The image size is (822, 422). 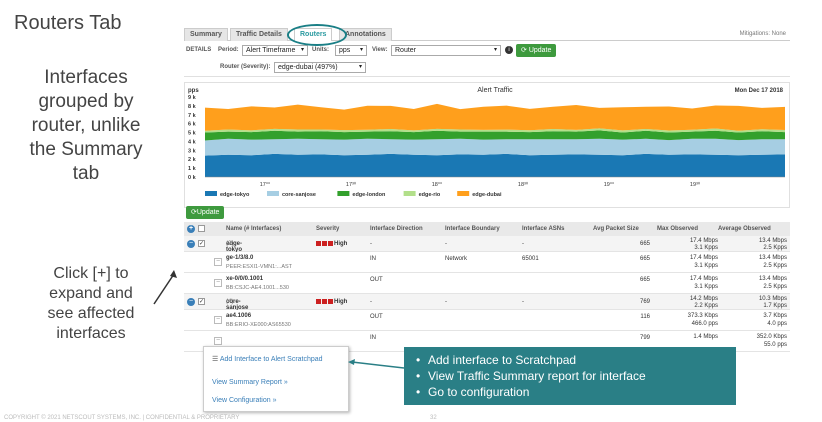 What do you see at coordinates (703, 258) in the screenshot?
I see `max-observed-cell: 17.4 Mbps` at bounding box center [703, 258].